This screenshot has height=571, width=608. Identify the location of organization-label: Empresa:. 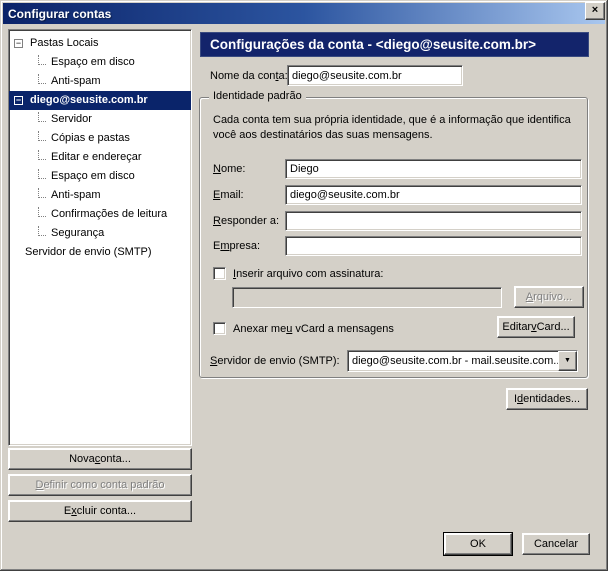
(237, 246).